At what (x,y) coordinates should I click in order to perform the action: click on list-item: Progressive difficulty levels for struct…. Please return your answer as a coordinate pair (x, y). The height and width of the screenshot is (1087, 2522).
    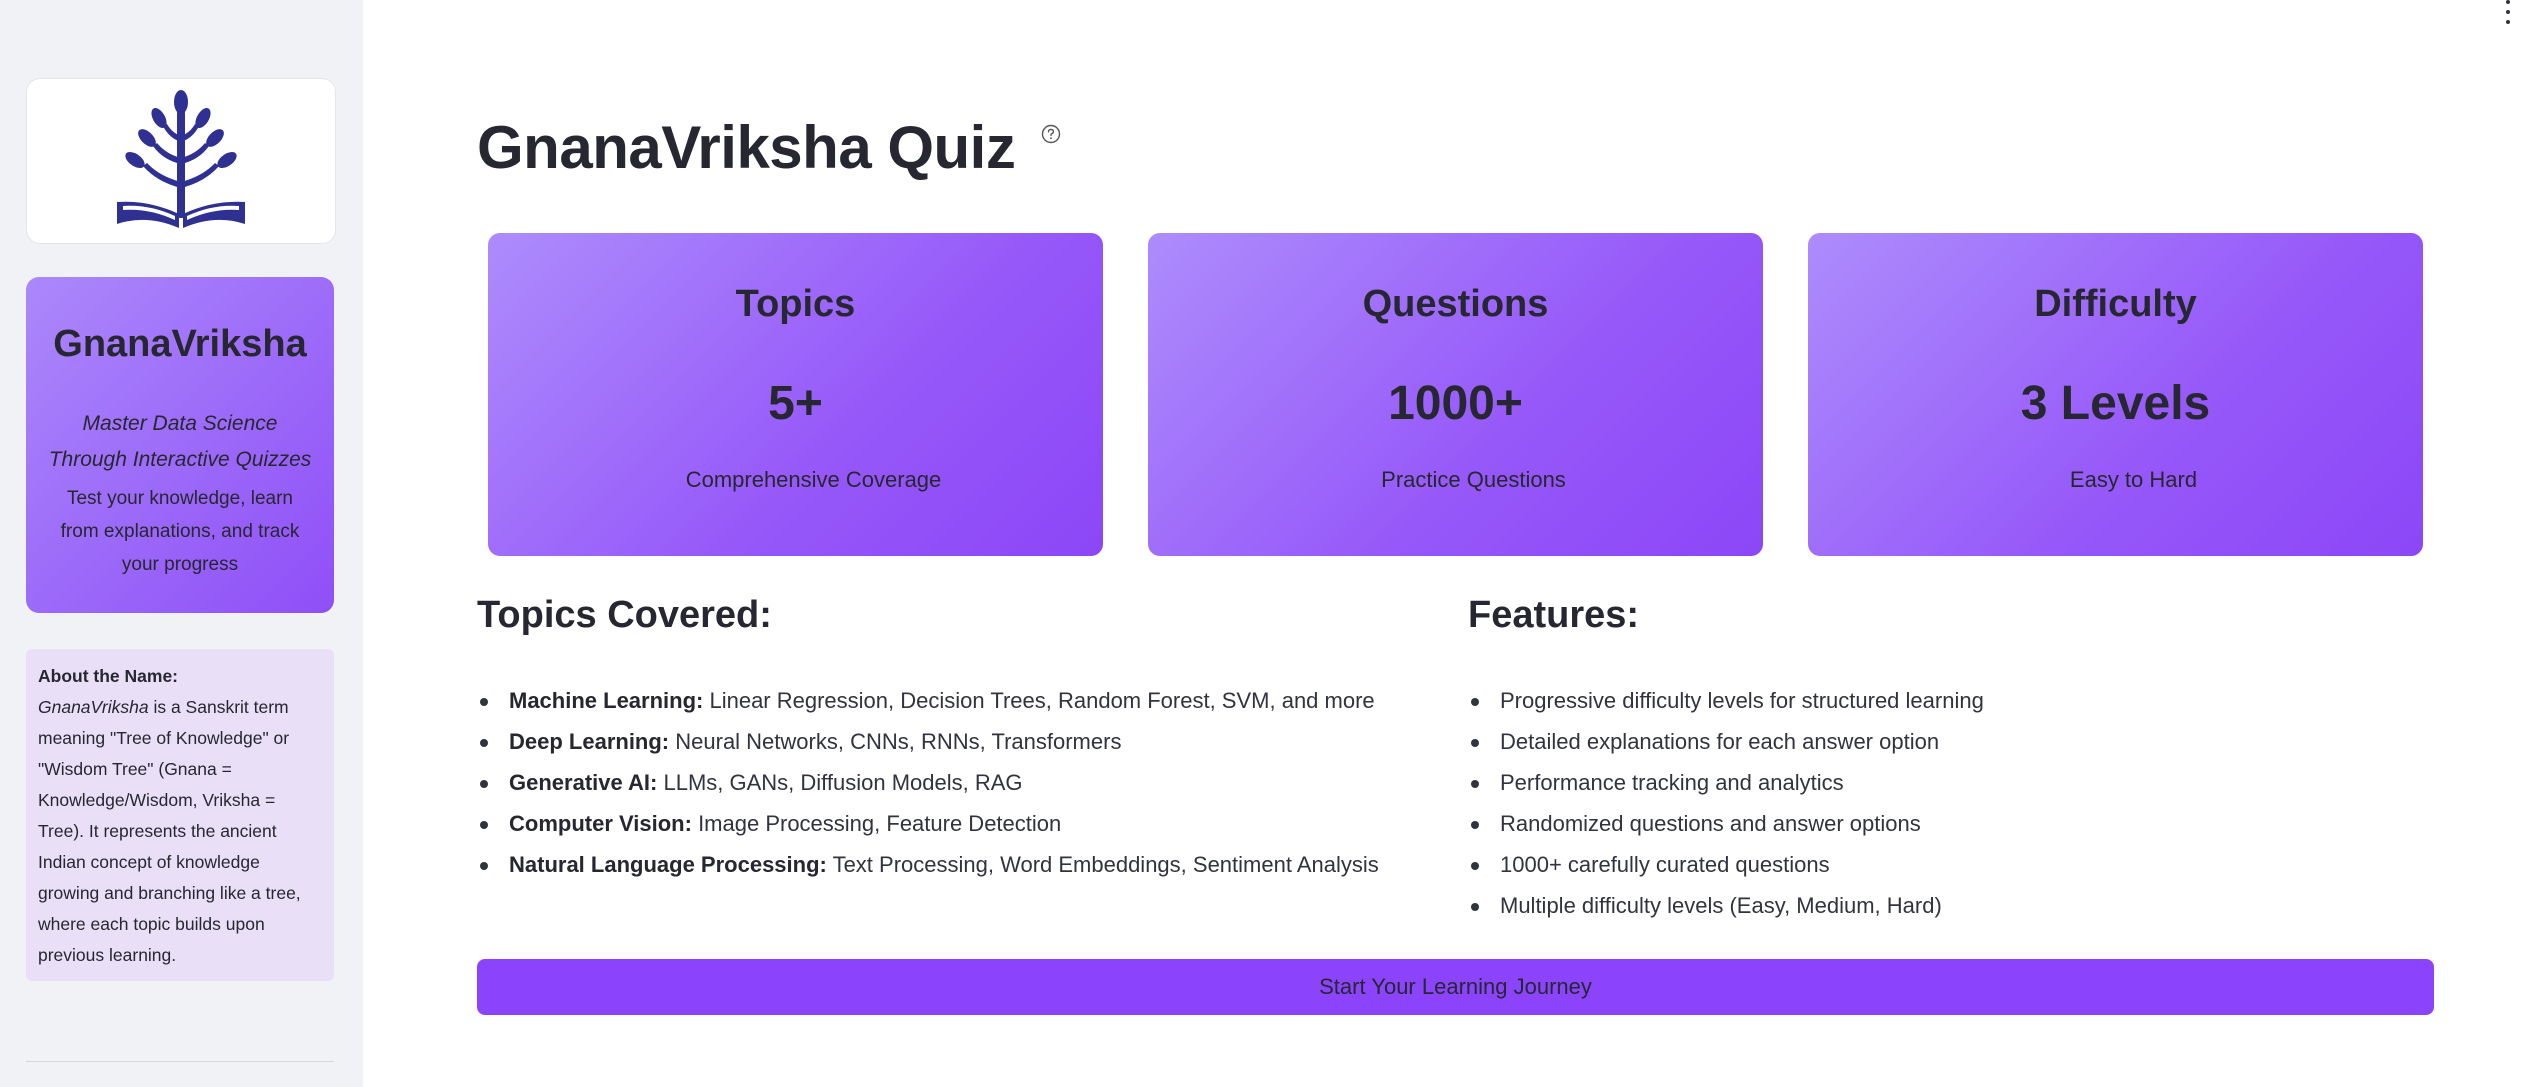
    Looking at the image, I should click on (1726, 703).